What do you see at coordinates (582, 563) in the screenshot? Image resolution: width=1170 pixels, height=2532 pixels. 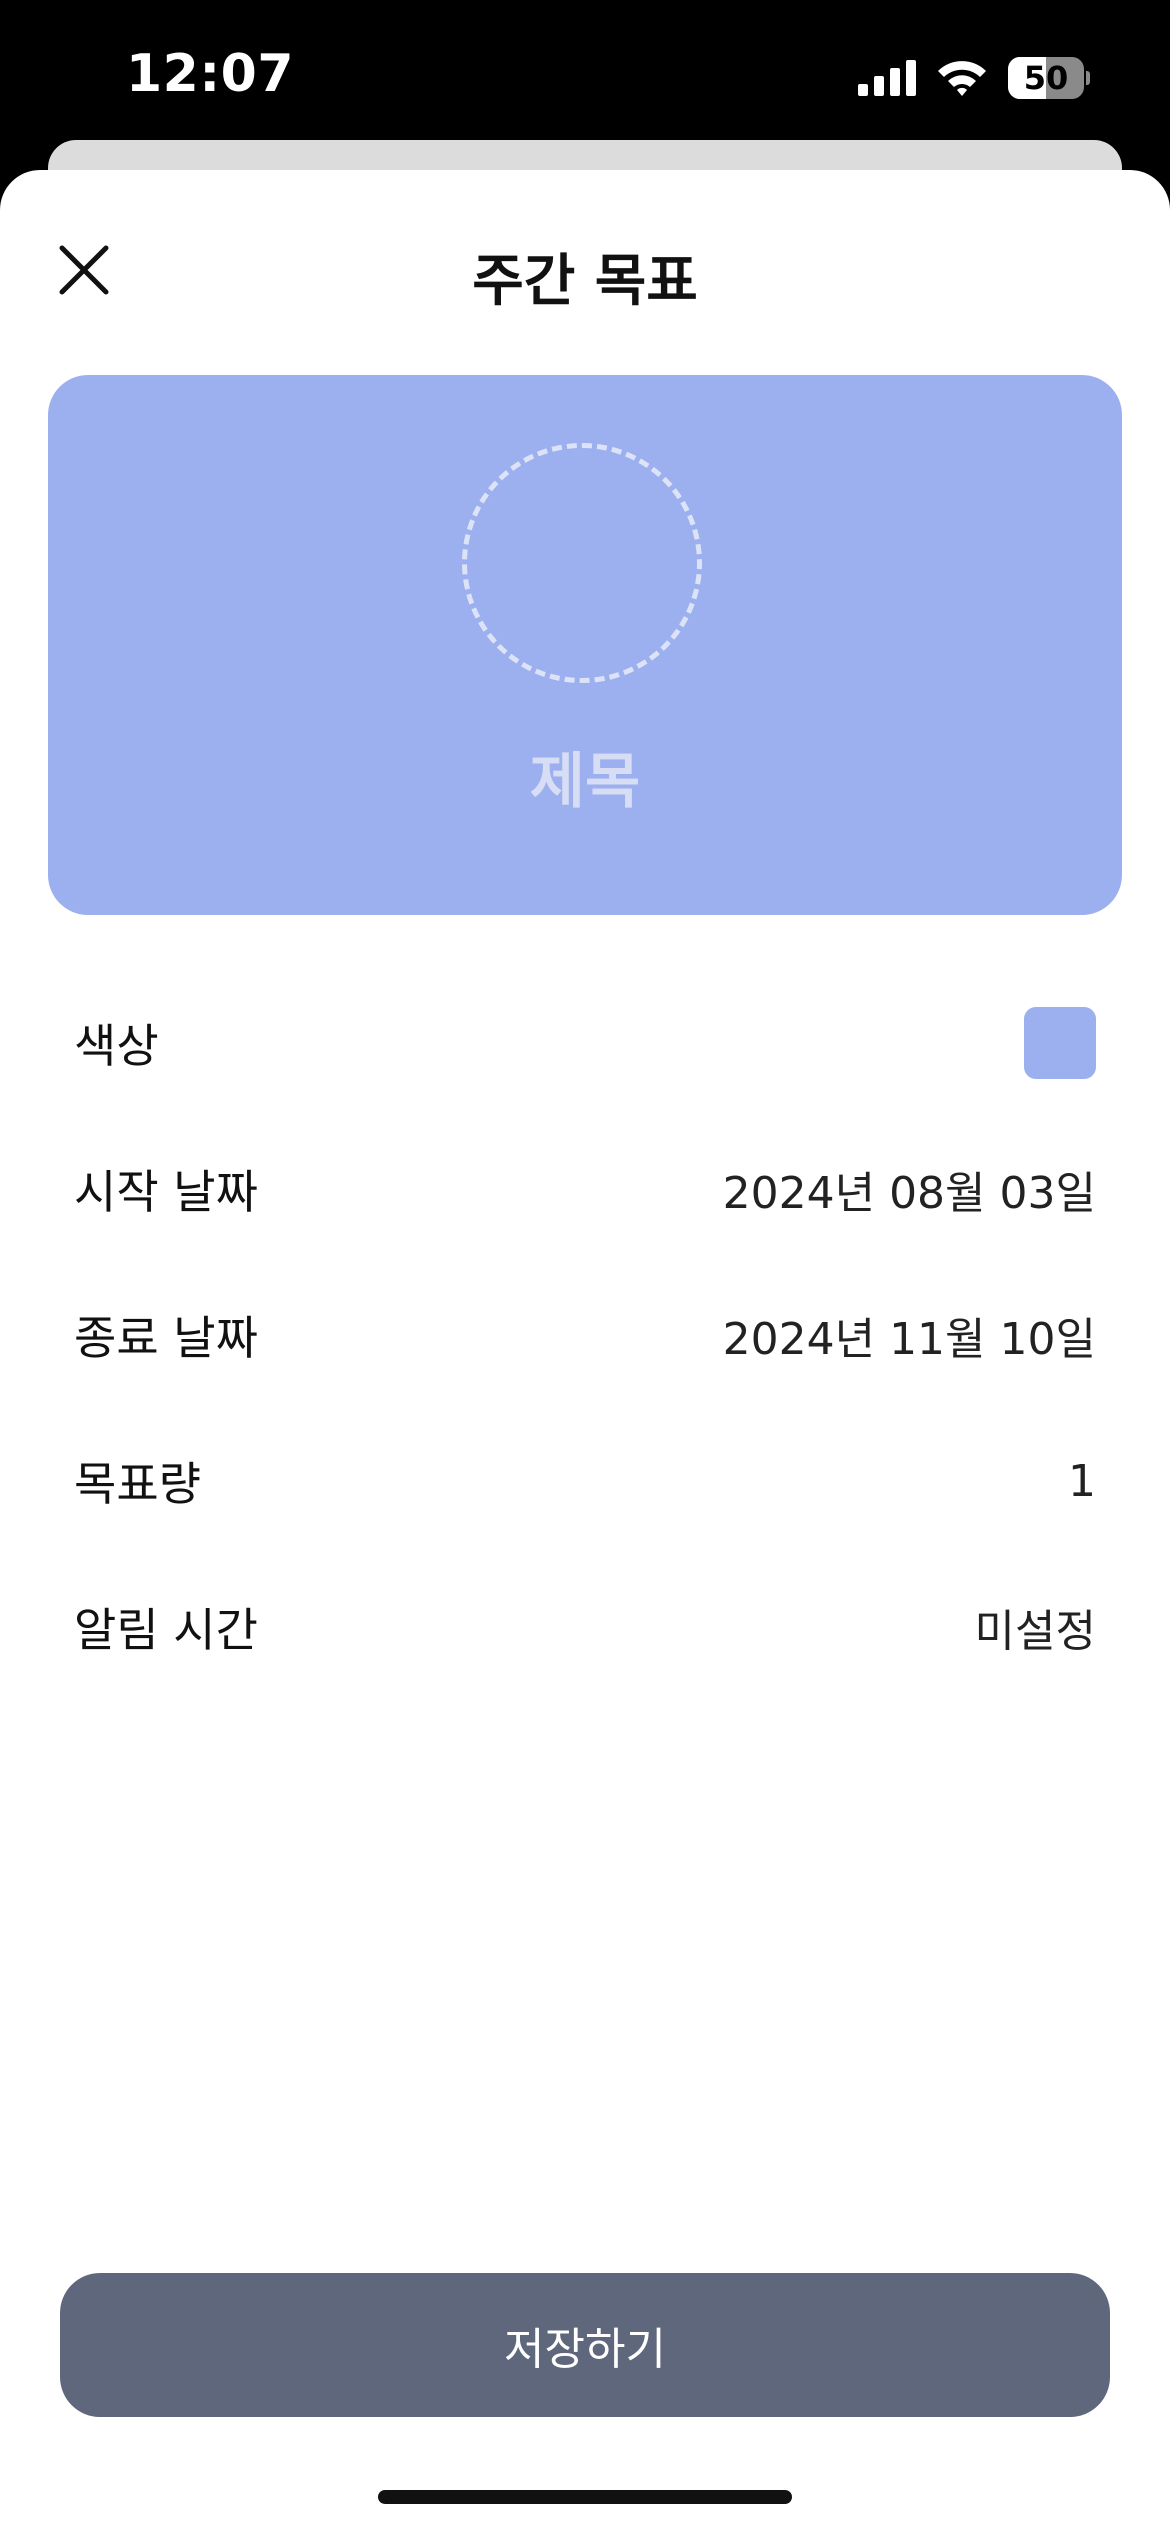 I see `dashed-circle-icon` at bounding box center [582, 563].